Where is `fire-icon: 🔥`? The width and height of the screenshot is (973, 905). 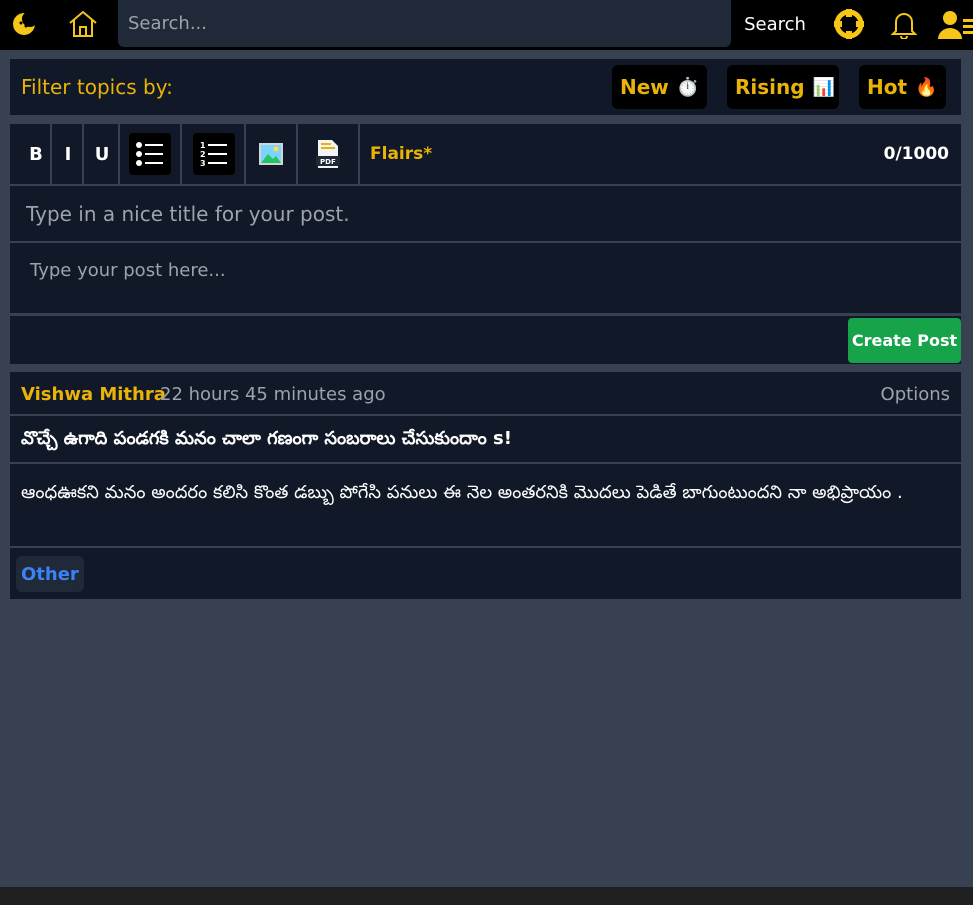 fire-icon: 🔥 is located at coordinates (926, 87).